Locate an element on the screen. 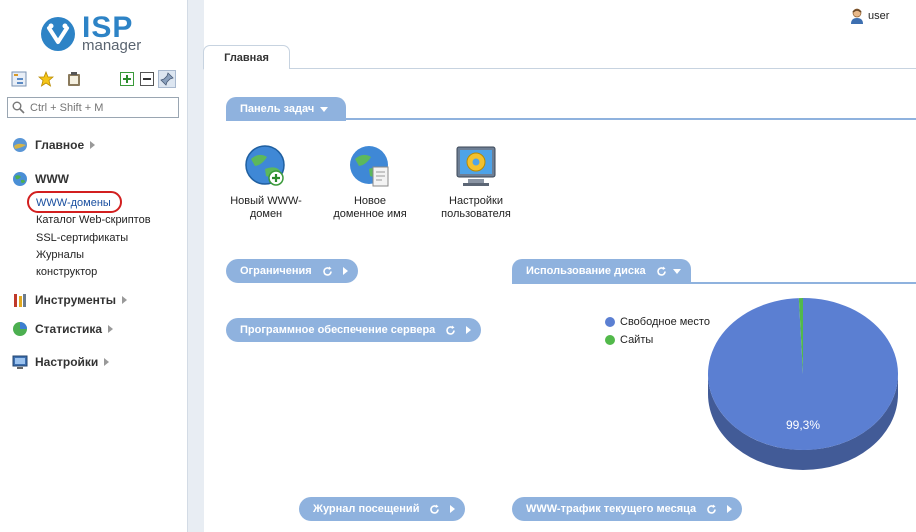 The height and width of the screenshot is (532, 916). task-user-settings: Настройки пользователя is located at coordinates (476, 182).